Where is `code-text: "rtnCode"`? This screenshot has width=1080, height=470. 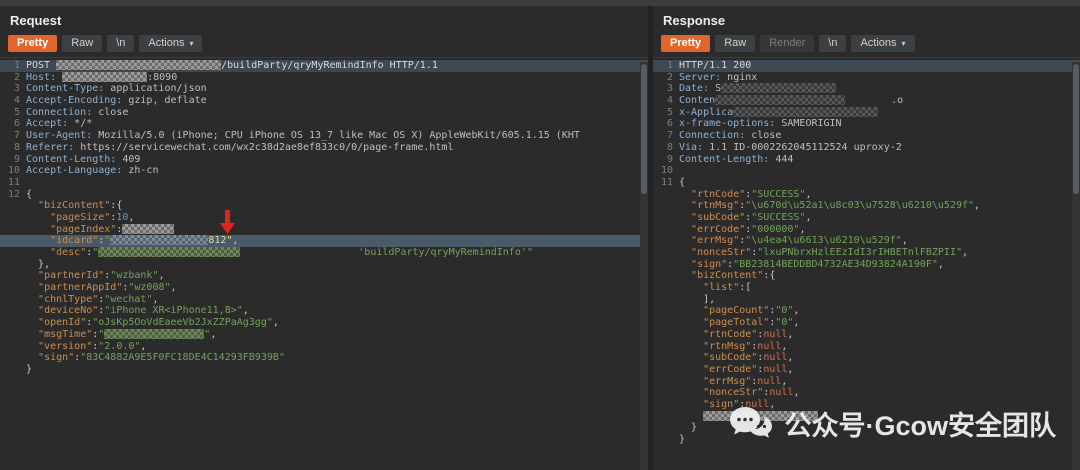 code-text: "rtnCode" is located at coordinates (718, 194).